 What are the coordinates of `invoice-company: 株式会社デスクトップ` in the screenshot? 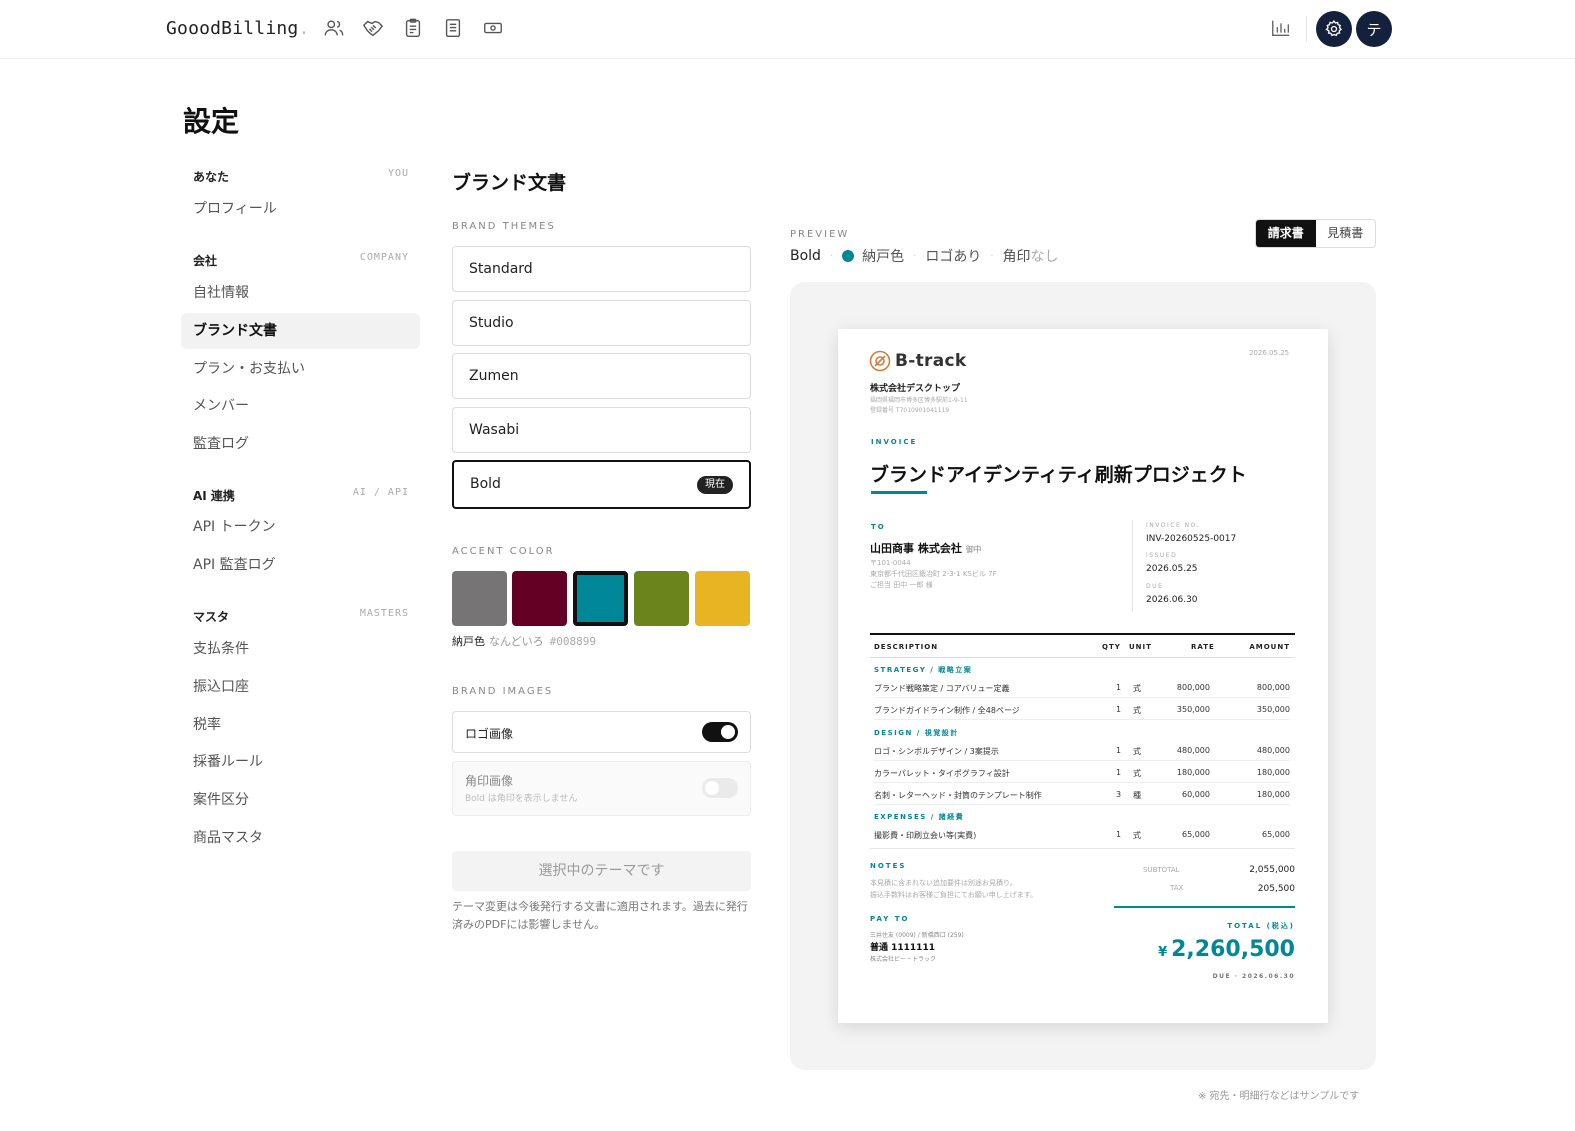 It's located at (915, 389).